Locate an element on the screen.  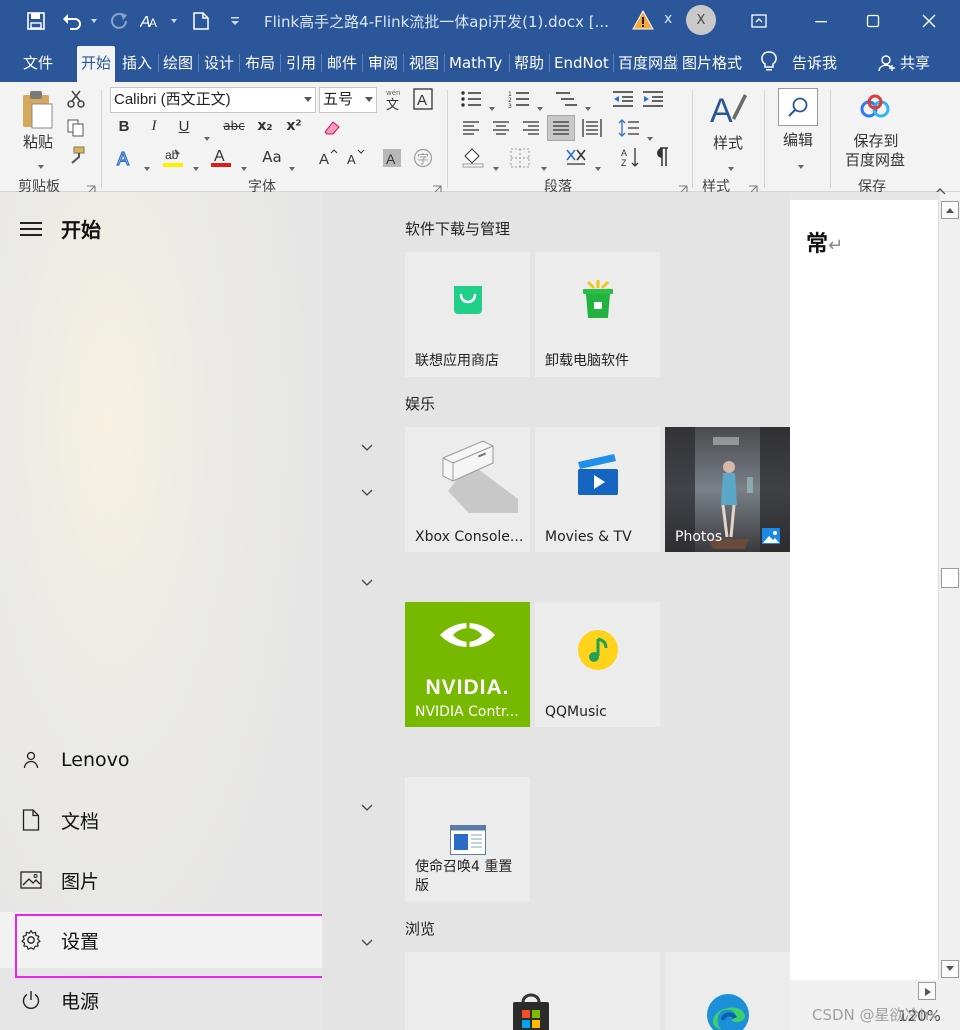
change-case-button: Aa is located at coordinates (272, 157).